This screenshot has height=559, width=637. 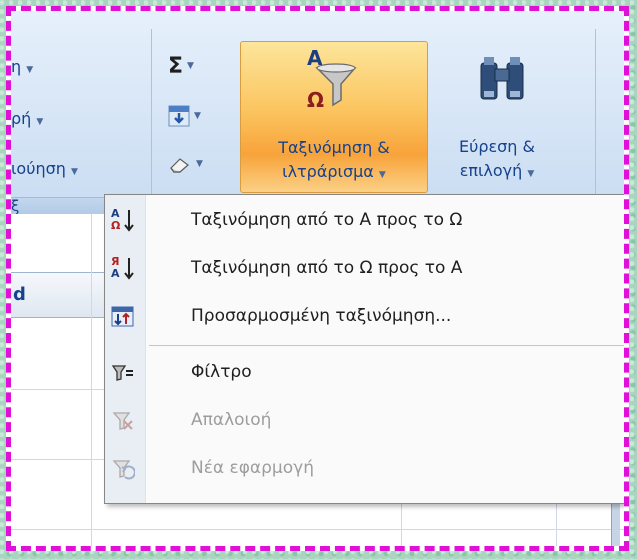 I want to click on eraser-icon, so click(x=179, y=165).